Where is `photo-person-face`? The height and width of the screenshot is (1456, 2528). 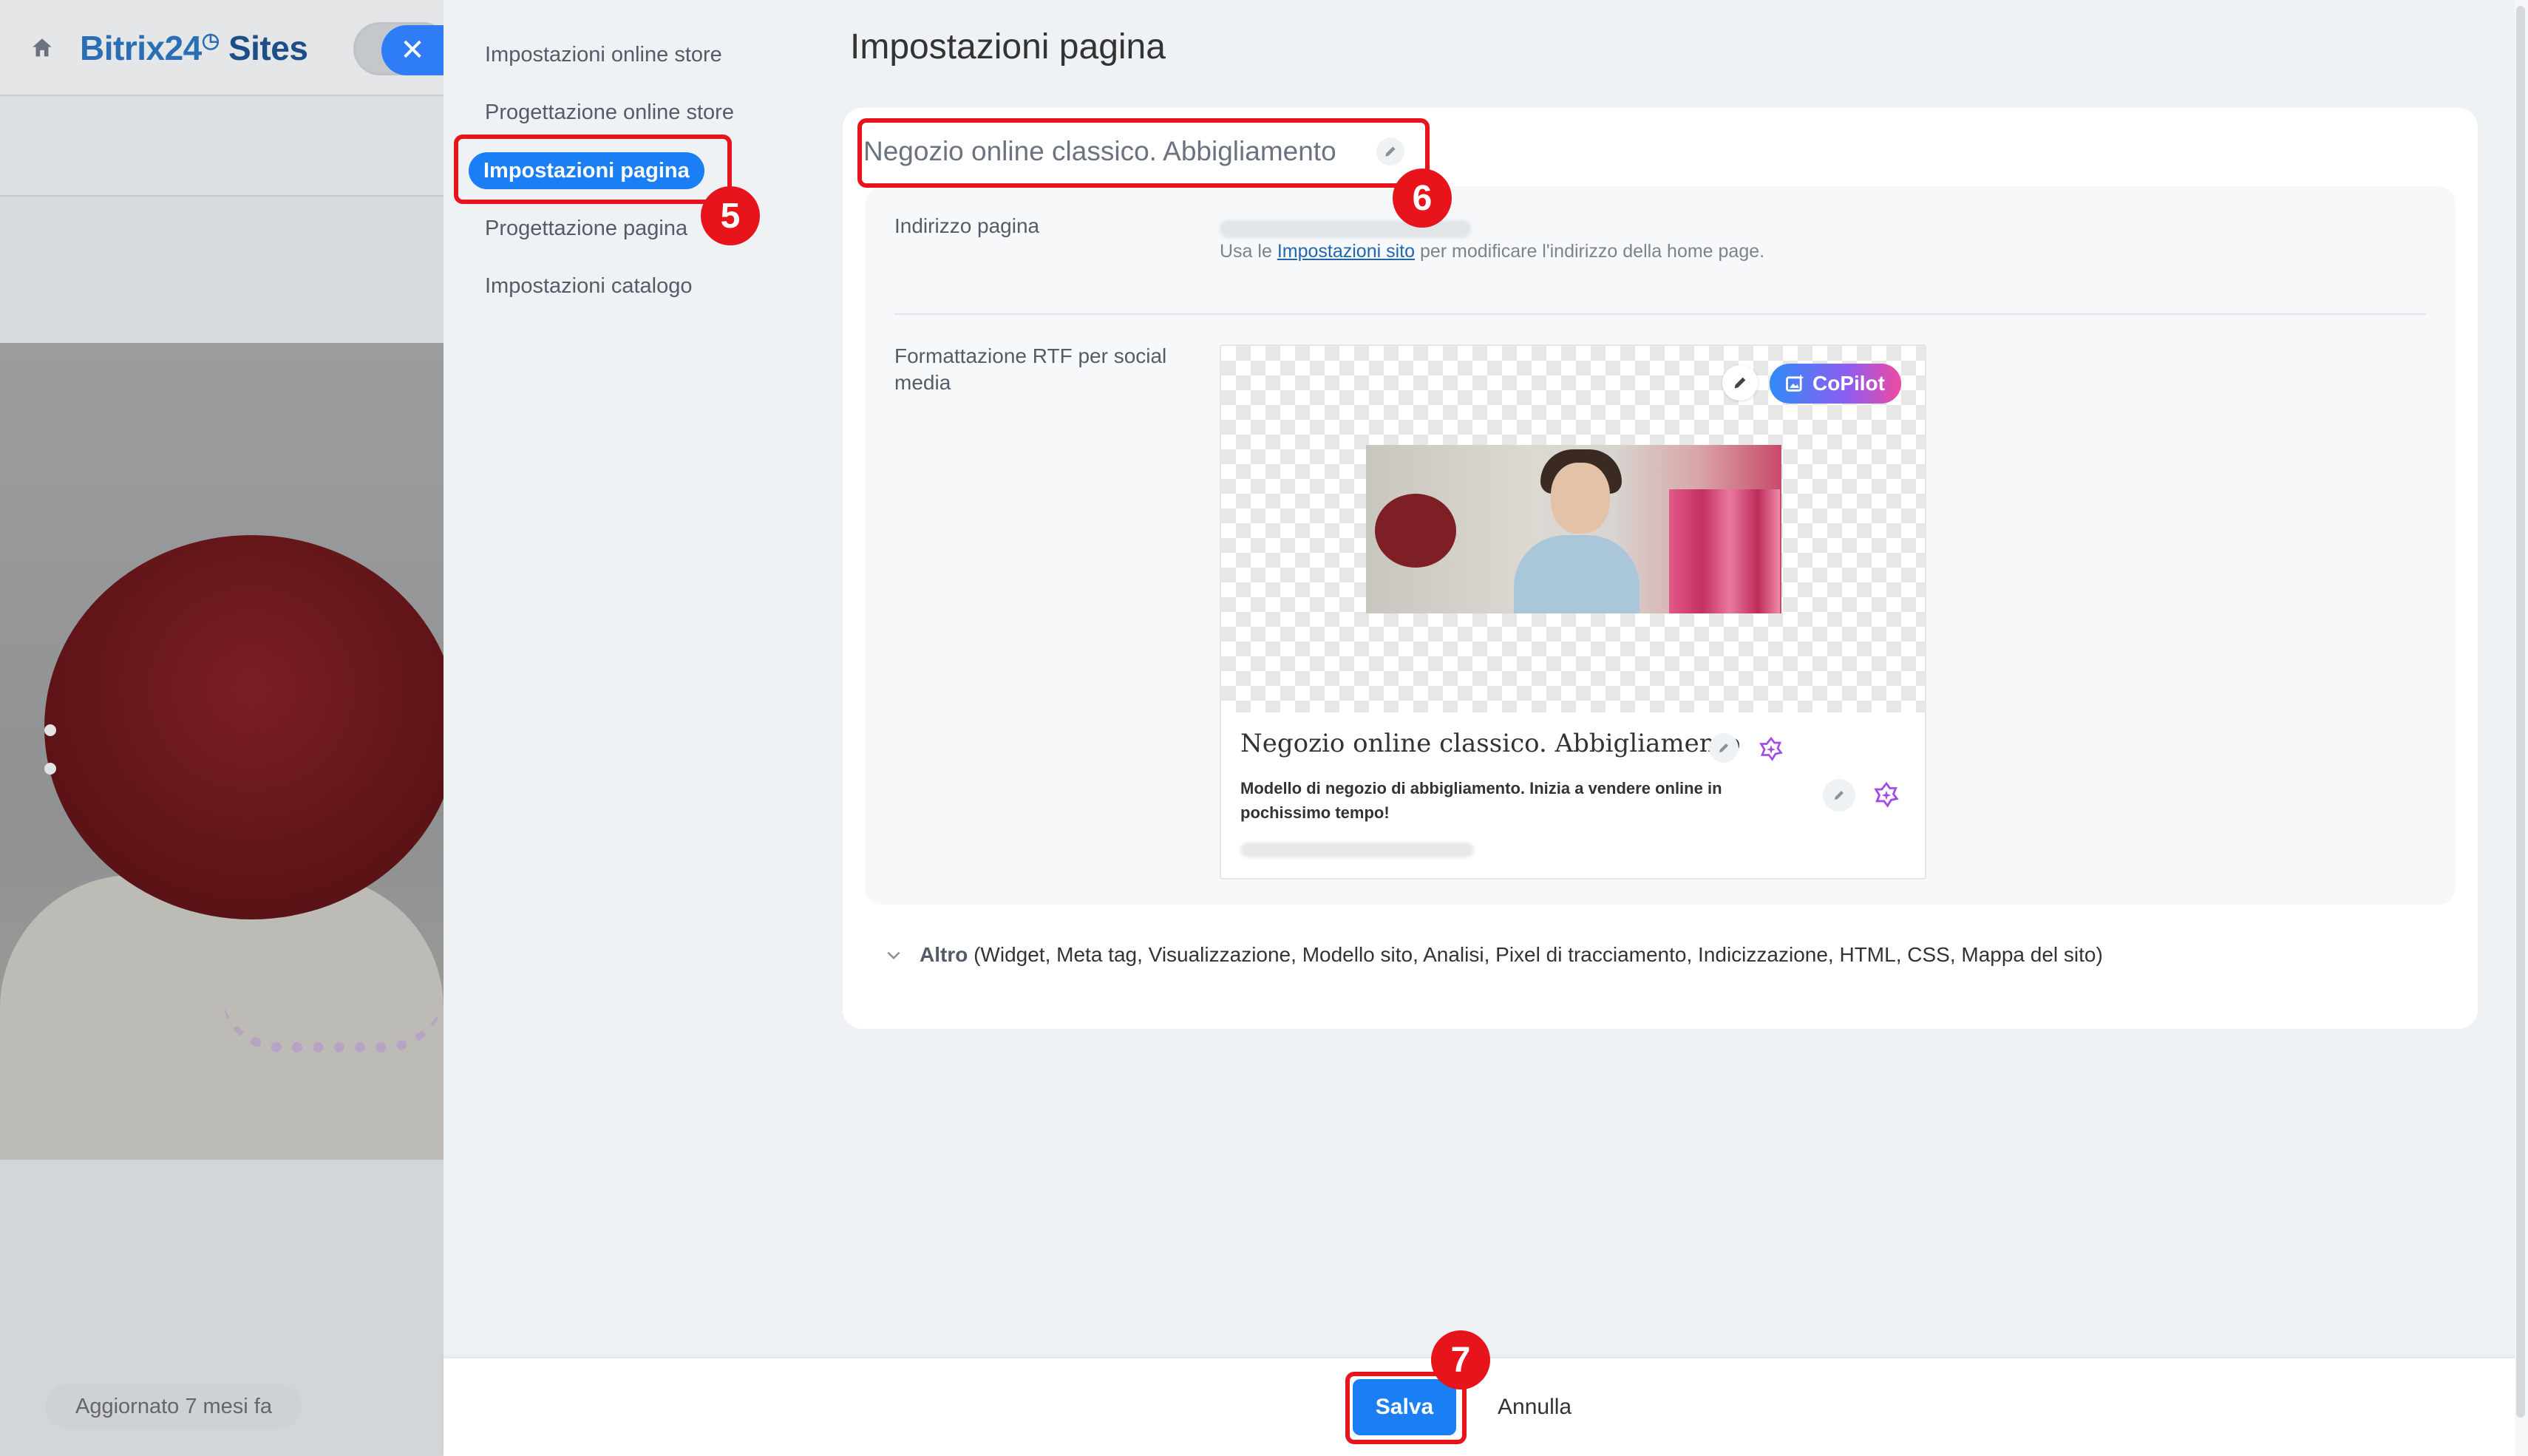 photo-person-face is located at coordinates (1581, 498).